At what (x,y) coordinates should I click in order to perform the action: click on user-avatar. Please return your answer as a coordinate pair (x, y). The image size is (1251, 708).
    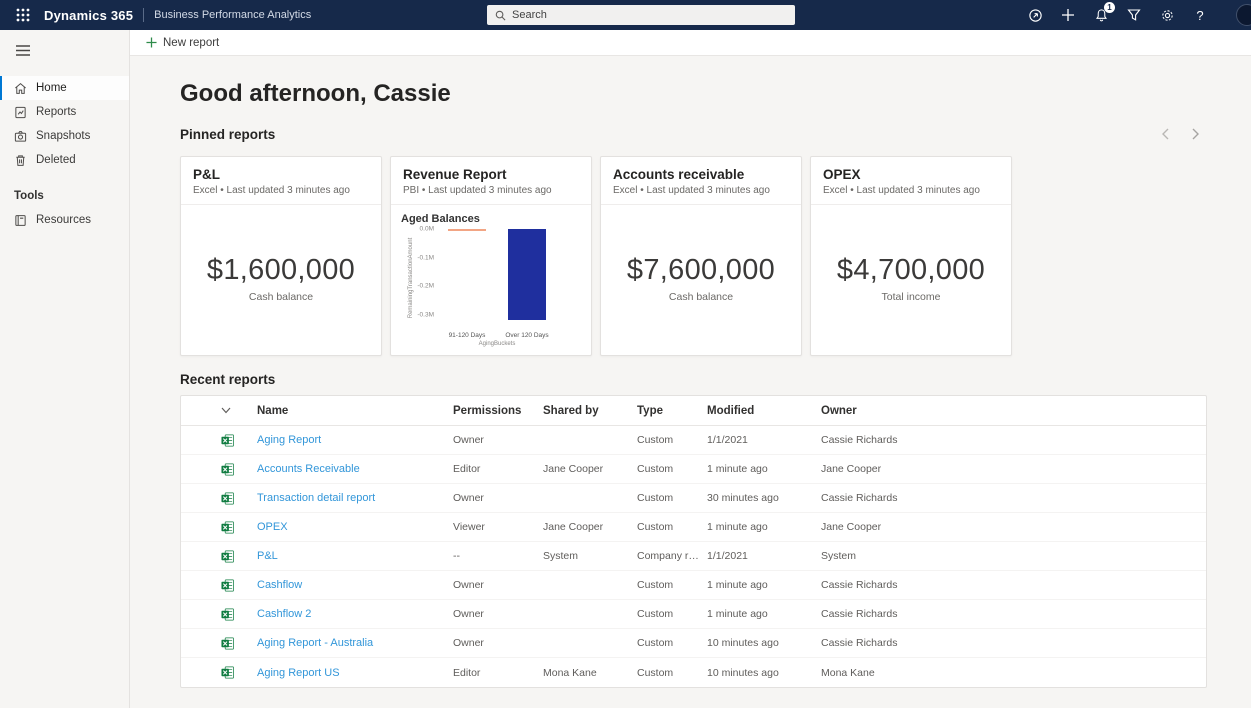
    Looking at the image, I should click on (1243, 15).